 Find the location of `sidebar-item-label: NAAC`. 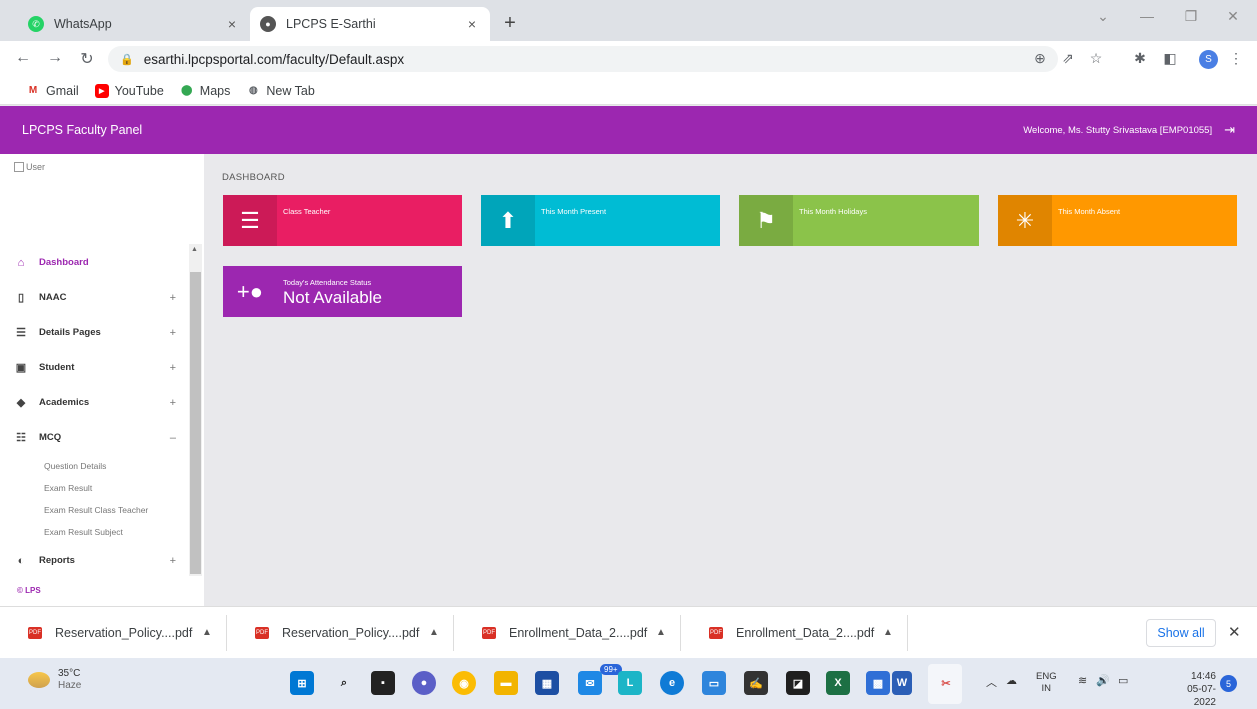

sidebar-item-label: NAAC is located at coordinates (53, 297).